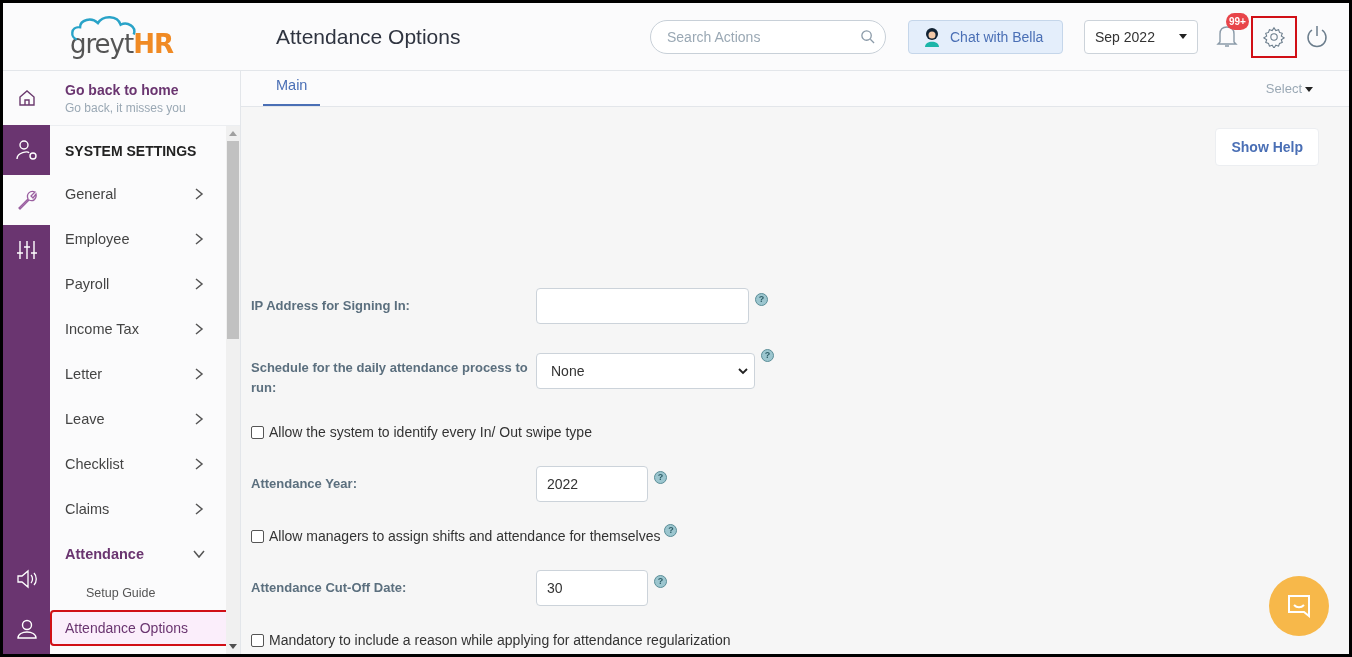 The width and height of the screenshot is (1352, 657). What do you see at coordinates (26, 579) in the screenshot?
I see `speaker-icon` at bounding box center [26, 579].